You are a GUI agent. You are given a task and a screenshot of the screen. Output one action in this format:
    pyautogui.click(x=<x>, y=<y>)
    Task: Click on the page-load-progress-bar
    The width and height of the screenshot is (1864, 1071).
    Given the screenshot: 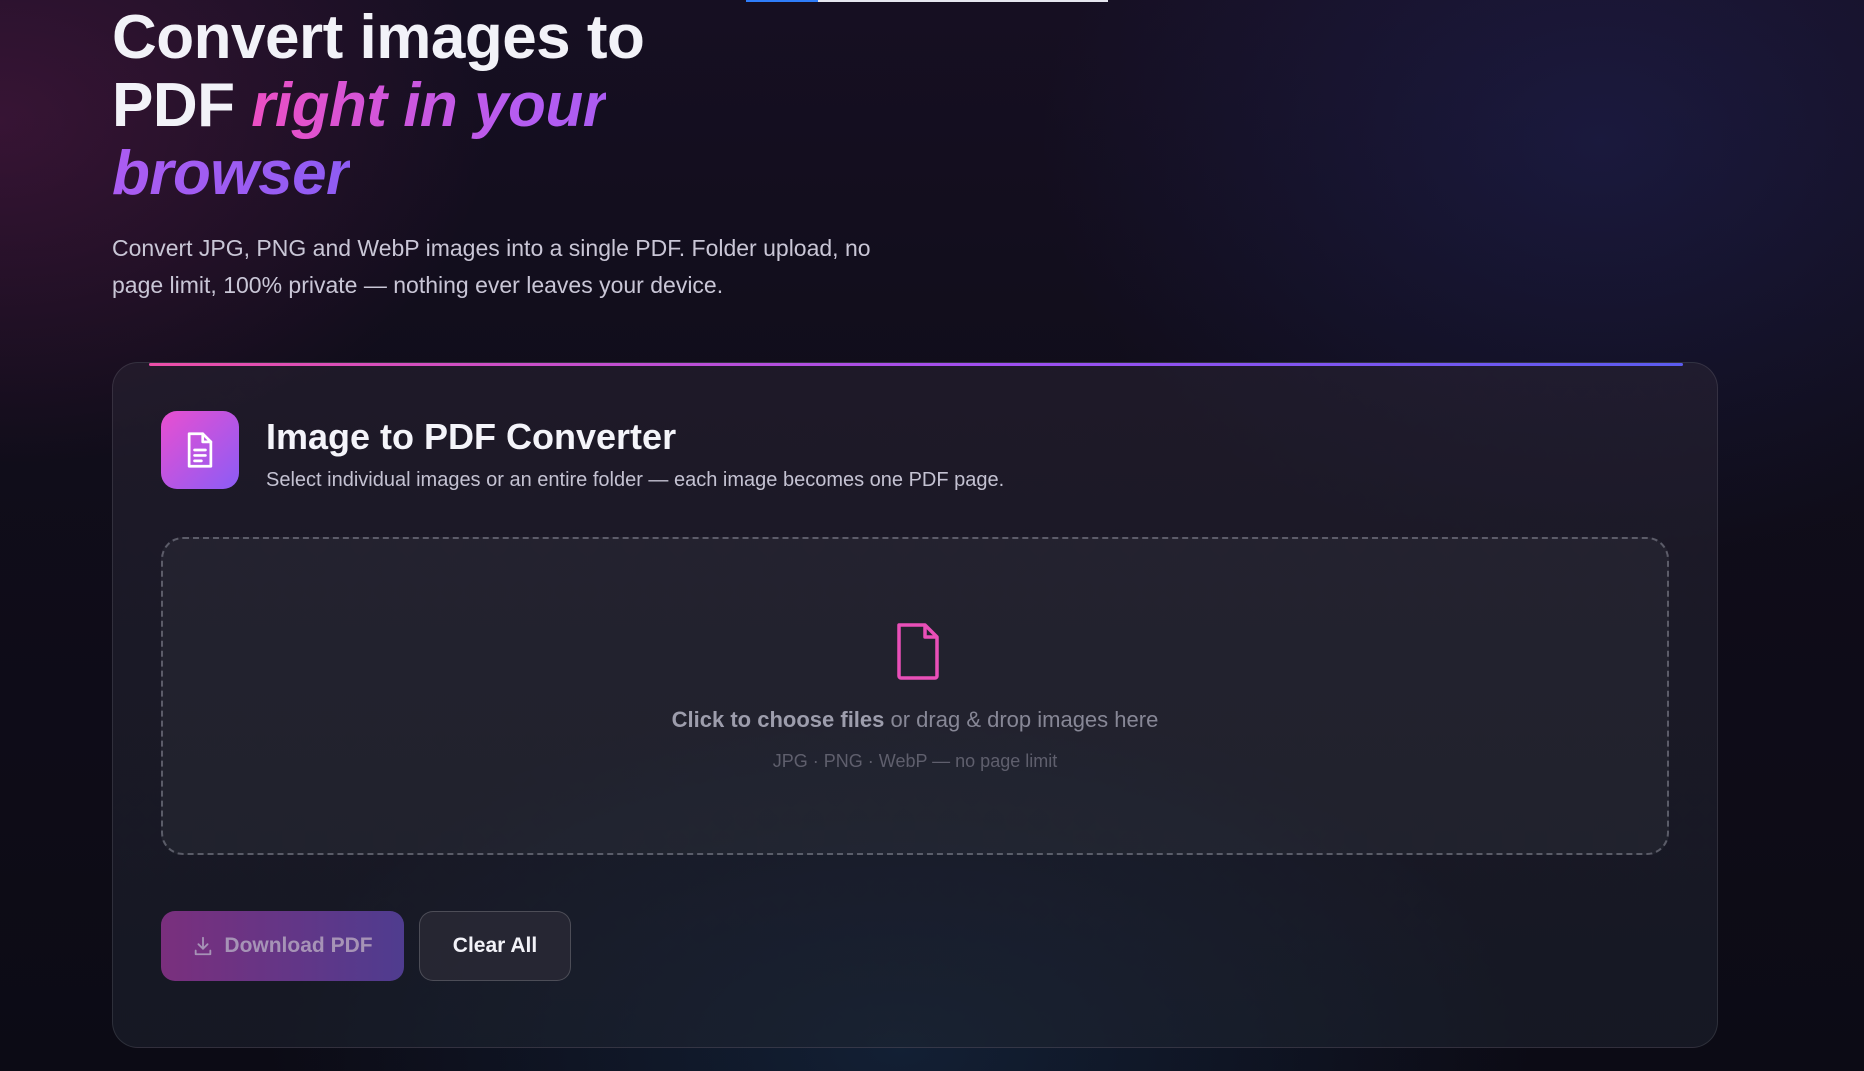 What is the action you would take?
    pyautogui.click(x=927, y=1)
    